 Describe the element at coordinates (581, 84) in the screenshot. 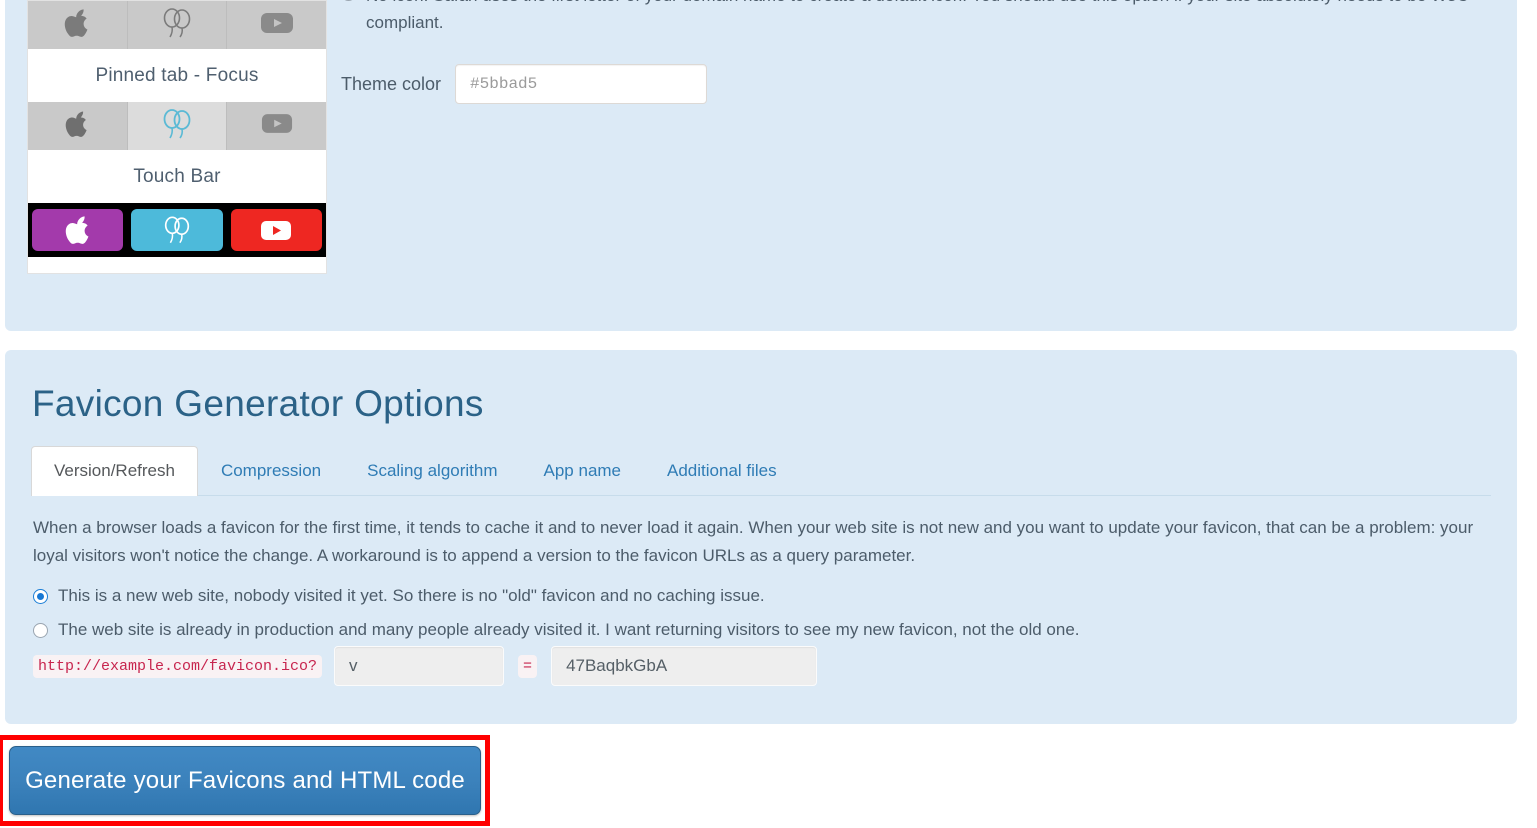

I see `theme-color-input: #5bbad5` at that location.